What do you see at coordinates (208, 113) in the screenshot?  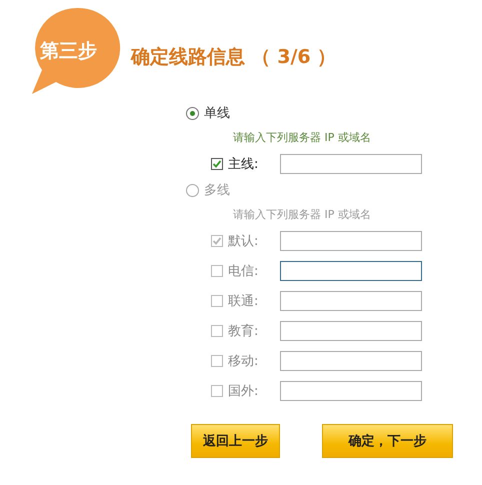 I see `radio-option: 单线` at bounding box center [208, 113].